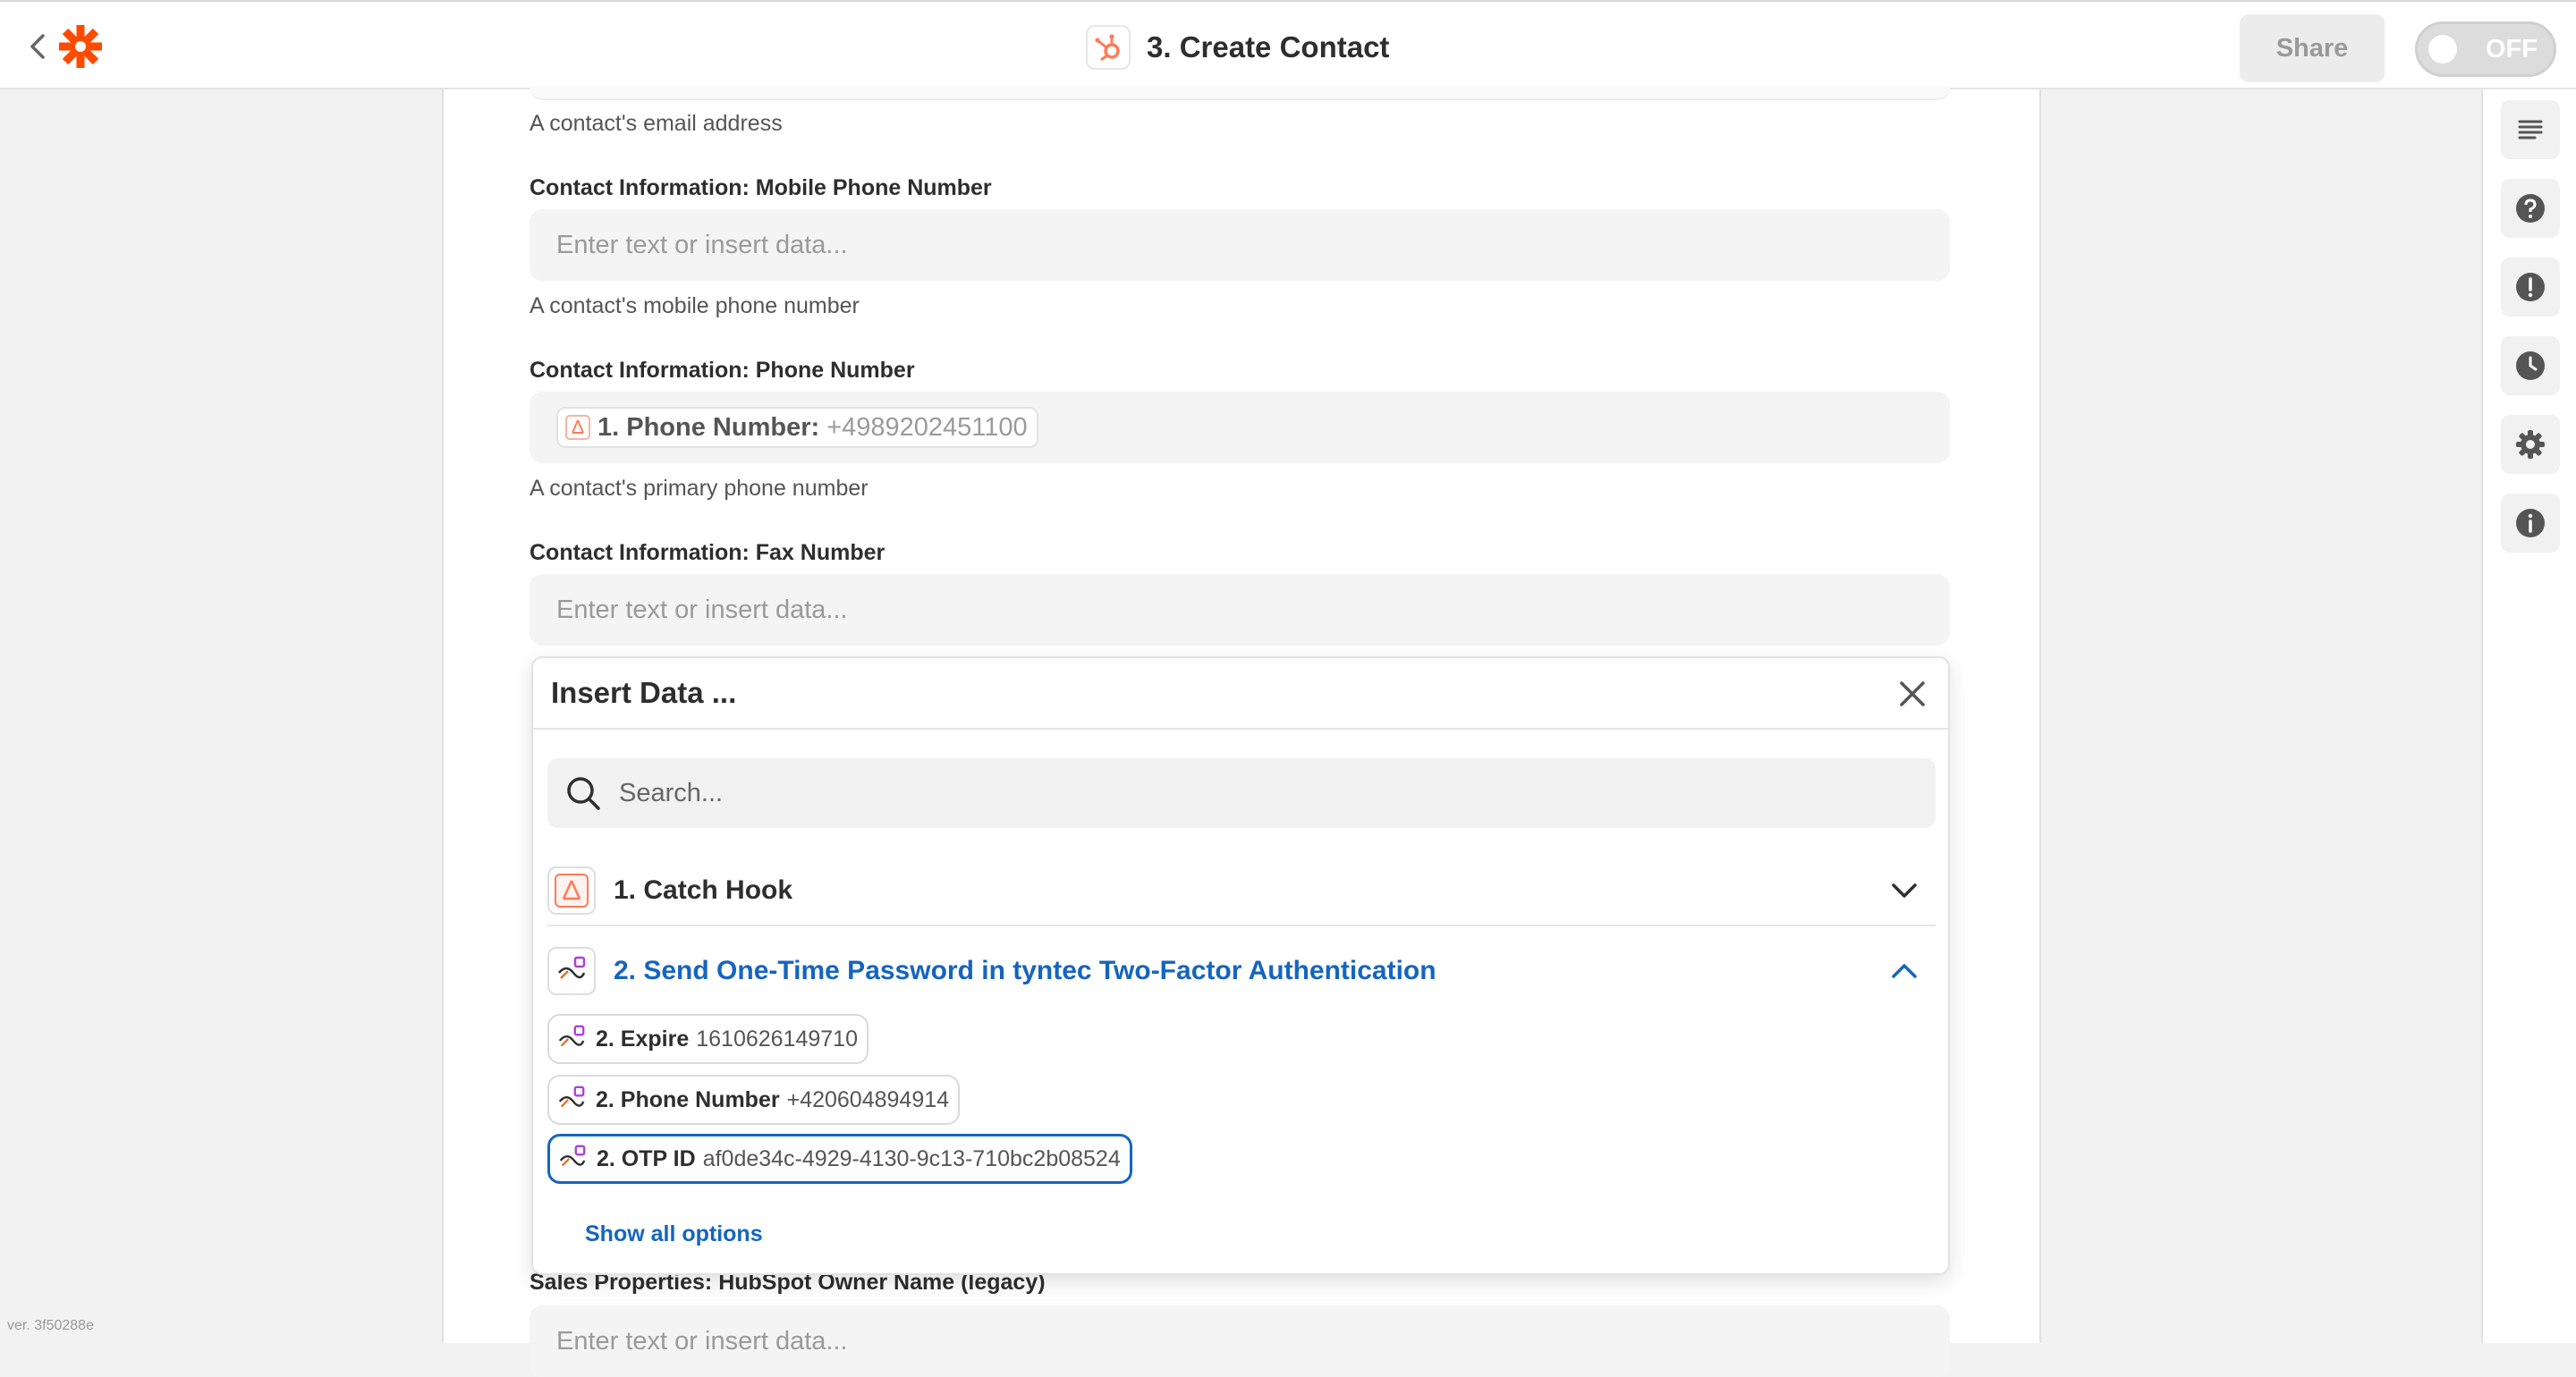  What do you see at coordinates (643, 1039) in the screenshot?
I see `data-item-key: 2. Expire` at bounding box center [643, 1039].